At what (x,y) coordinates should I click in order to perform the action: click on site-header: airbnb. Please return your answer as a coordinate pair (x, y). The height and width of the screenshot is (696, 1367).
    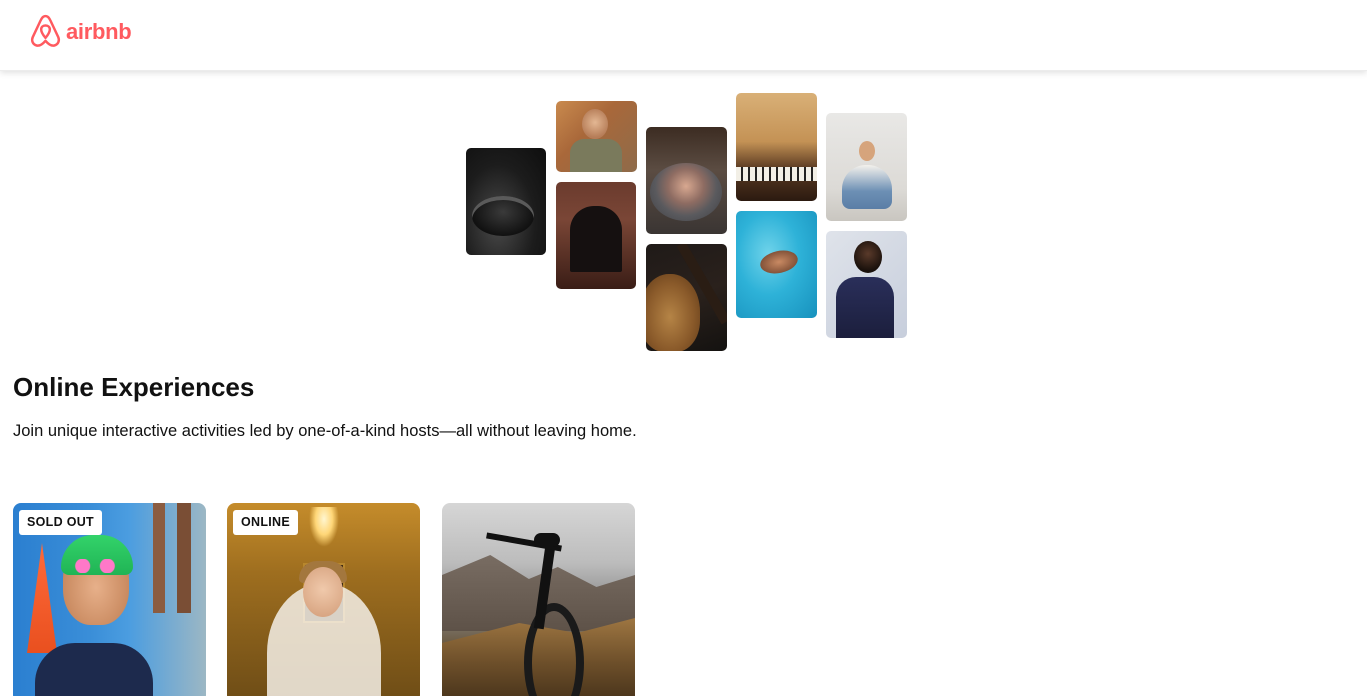
    Looking at the image, I should click on (683, 35).